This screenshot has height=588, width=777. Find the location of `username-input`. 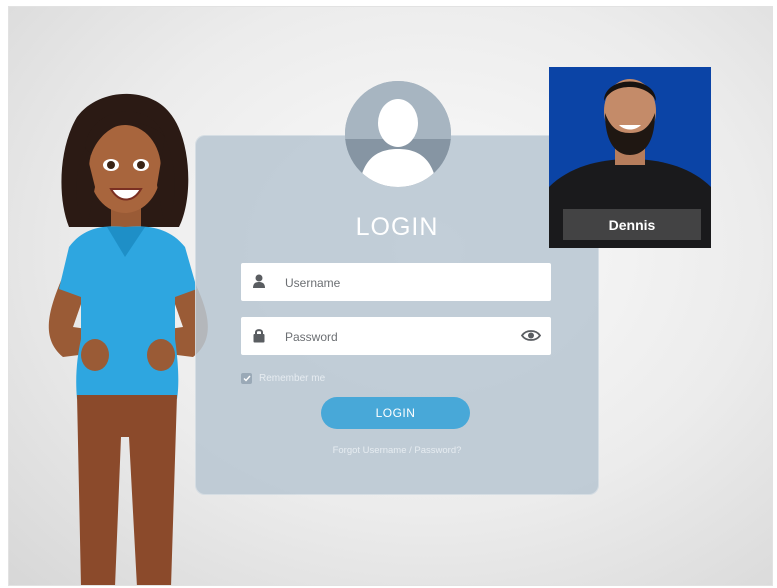

username-input is located at coordinates (395, 283).